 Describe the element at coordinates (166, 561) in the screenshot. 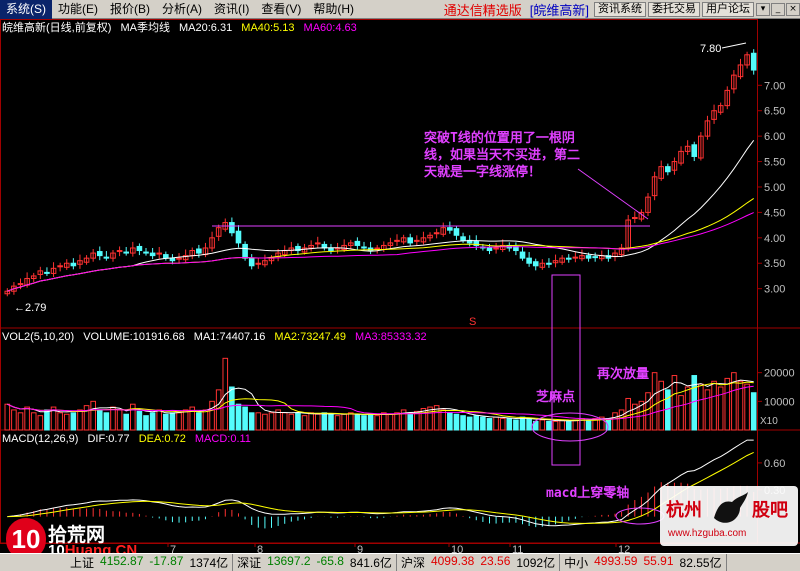

I see `sh-change: -17.87` at that location.